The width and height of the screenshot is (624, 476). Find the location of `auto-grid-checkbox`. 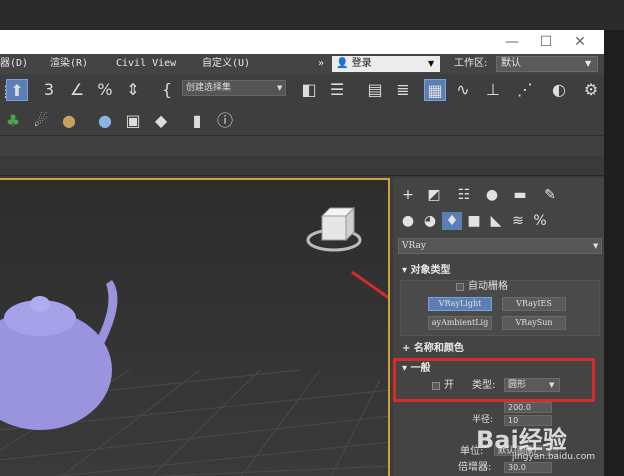

auto-grid-checkbox is located at coordinates (460, 287).